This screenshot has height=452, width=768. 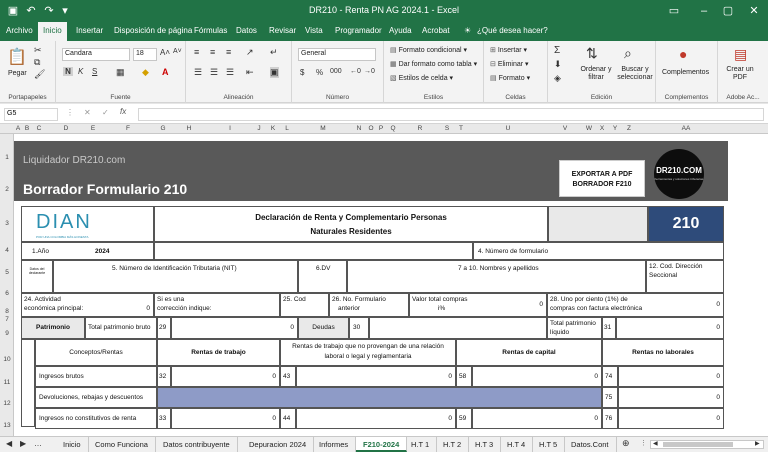 I want to click on next-sheet-icon: ▶, so click(x=23, y=443).